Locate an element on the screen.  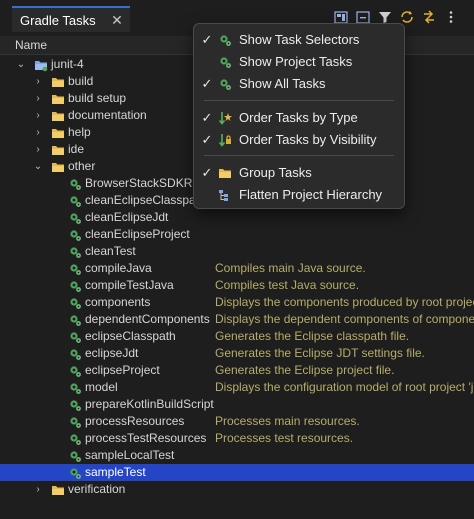
tree-task-row: cleanEclipseJdt is located at coordinates (237, 217).